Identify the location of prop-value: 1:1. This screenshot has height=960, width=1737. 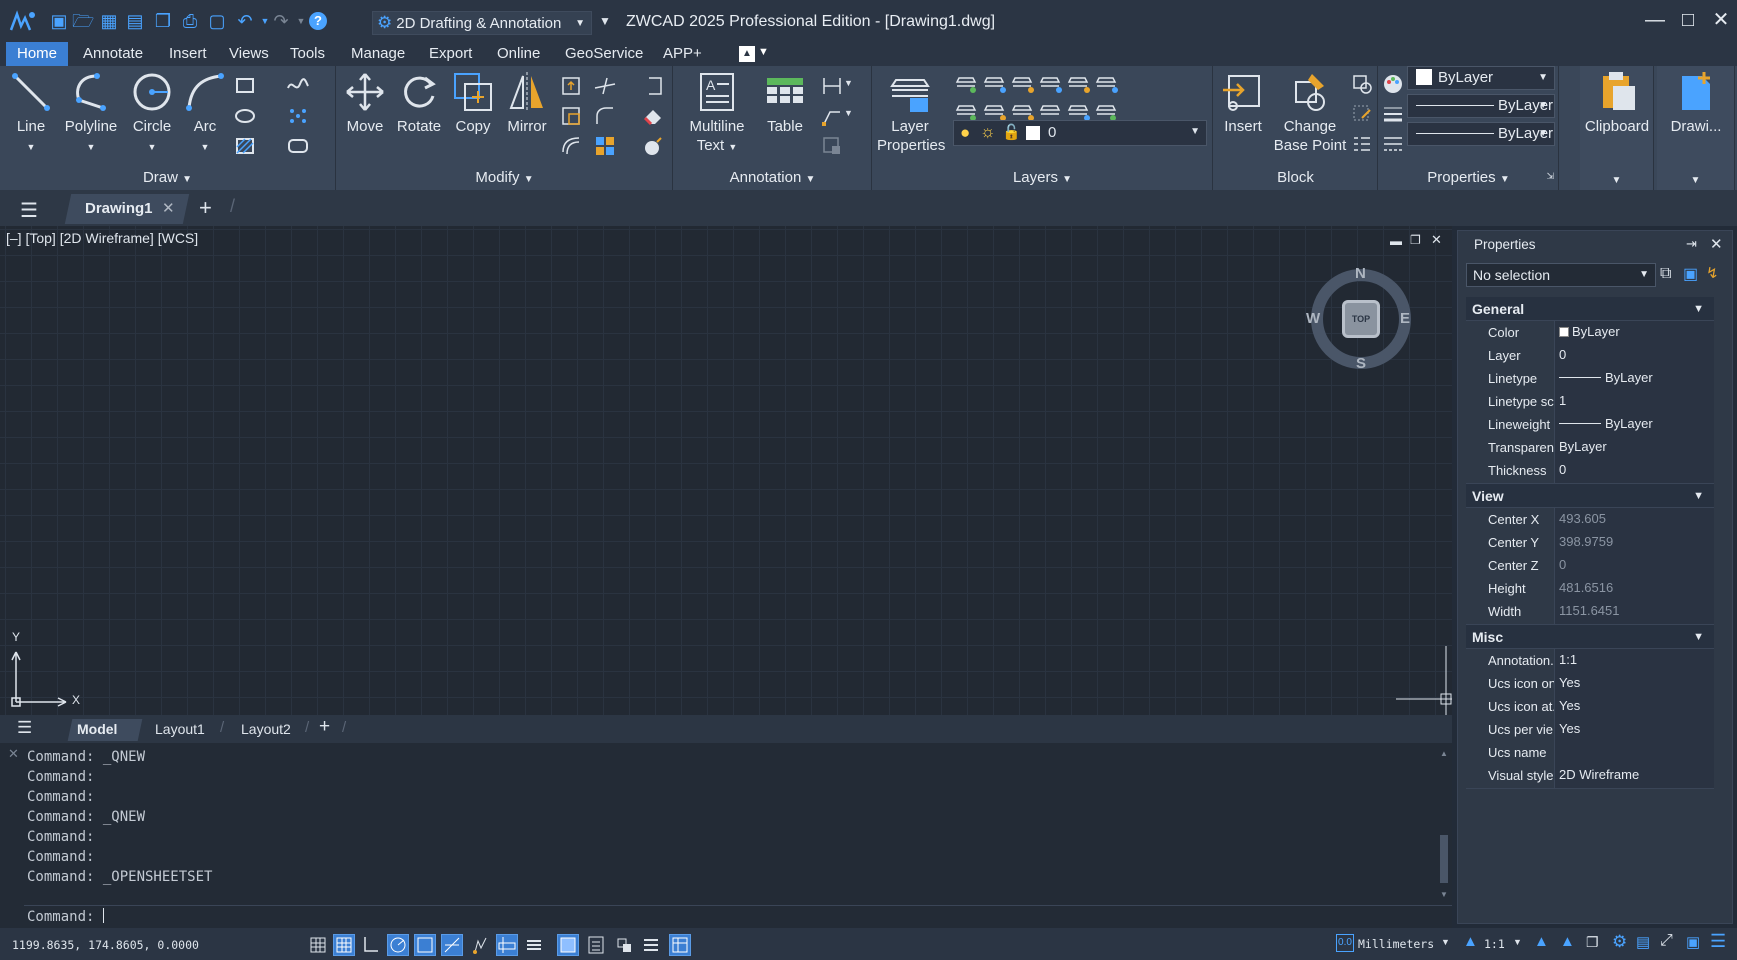
(1634, 661).